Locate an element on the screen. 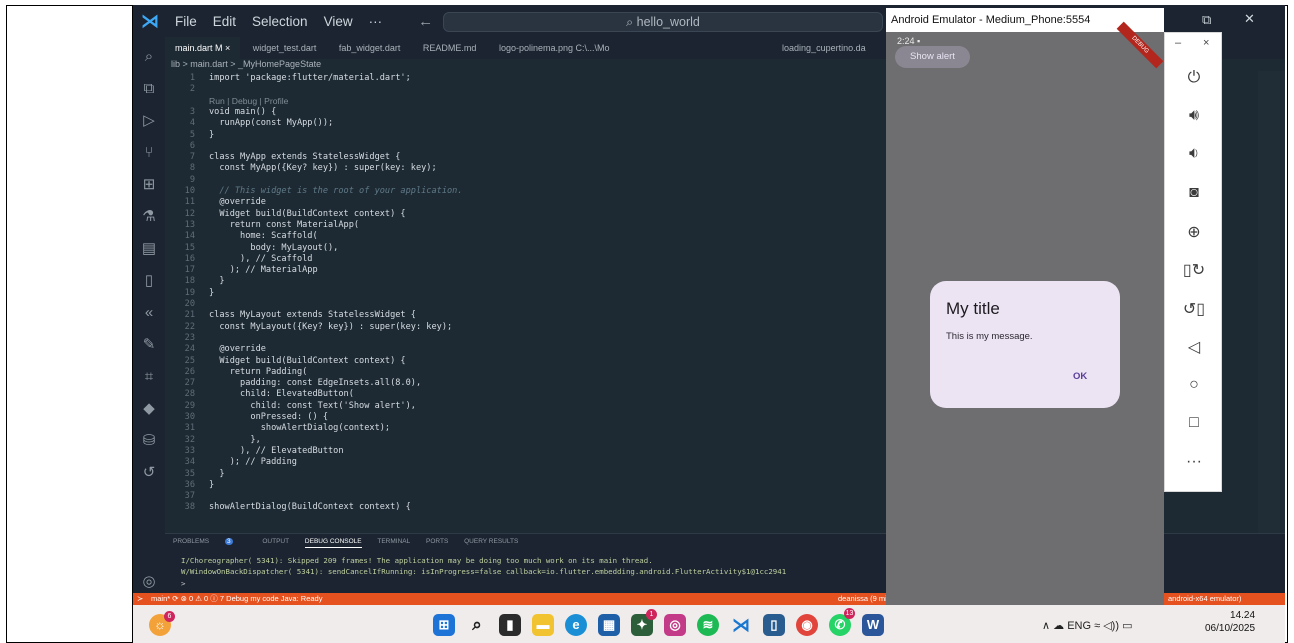 Image resolution: width=1294 pixels, height=643 pixels. tab-loading-cupertino: loading_cupertino.da is located at coordinates (824, 48).